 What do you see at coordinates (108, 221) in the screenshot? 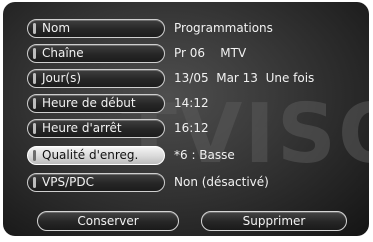
I see `save-button: Conserver` at bounding box center [108, 221].